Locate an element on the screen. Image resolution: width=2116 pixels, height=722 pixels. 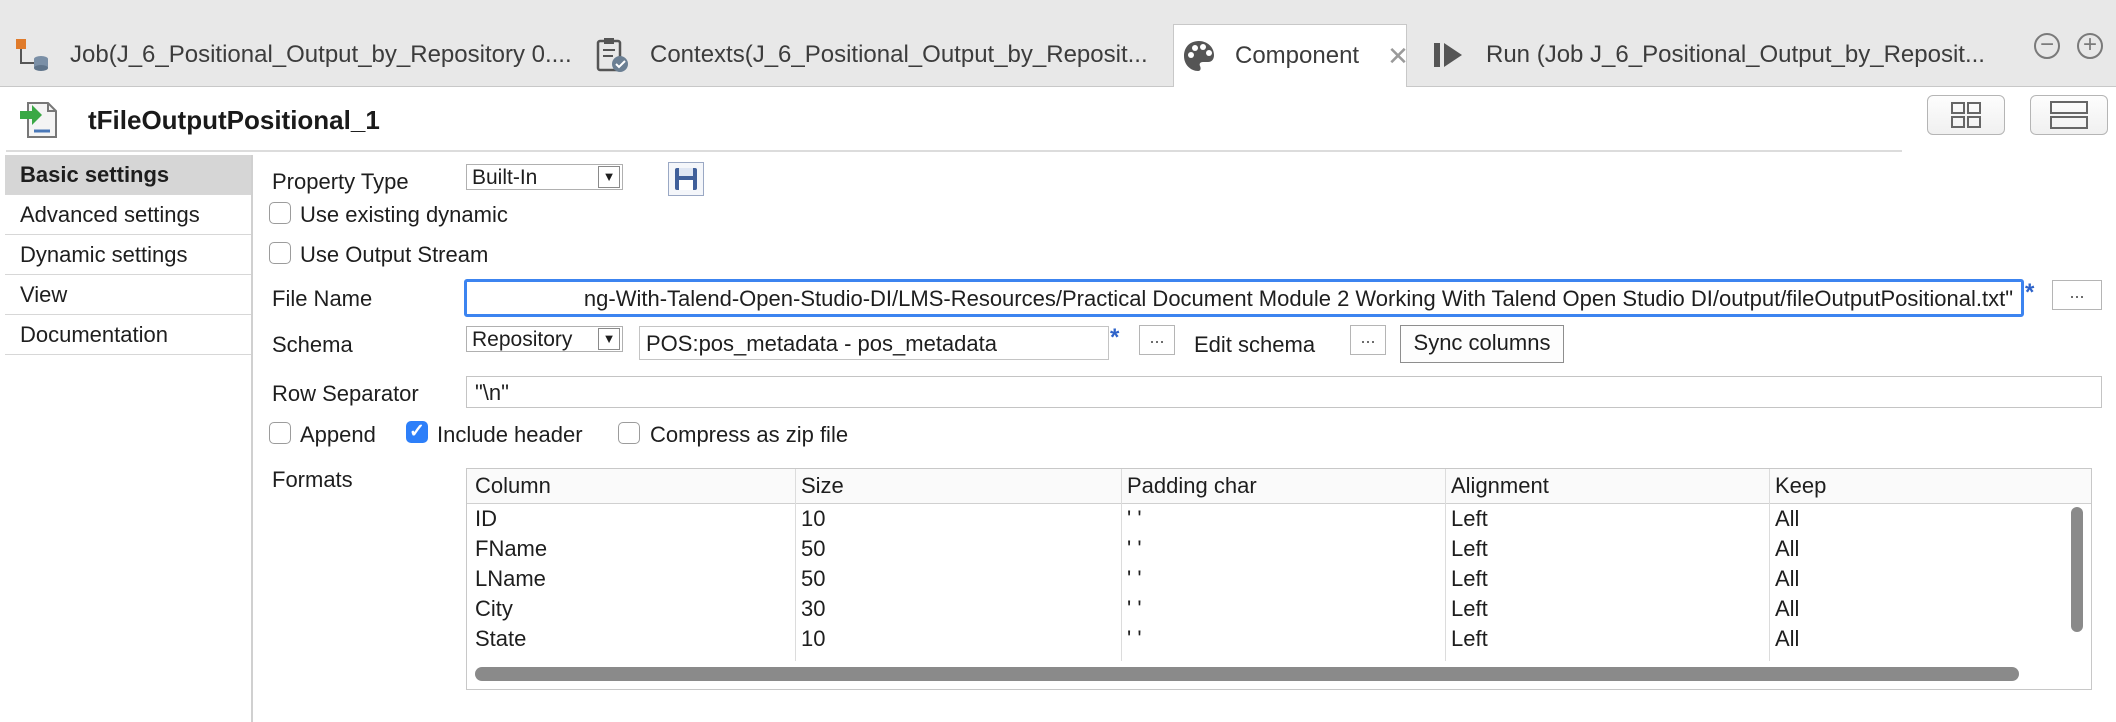
tab-component-label: Component is located at coordinates (1297, 55).